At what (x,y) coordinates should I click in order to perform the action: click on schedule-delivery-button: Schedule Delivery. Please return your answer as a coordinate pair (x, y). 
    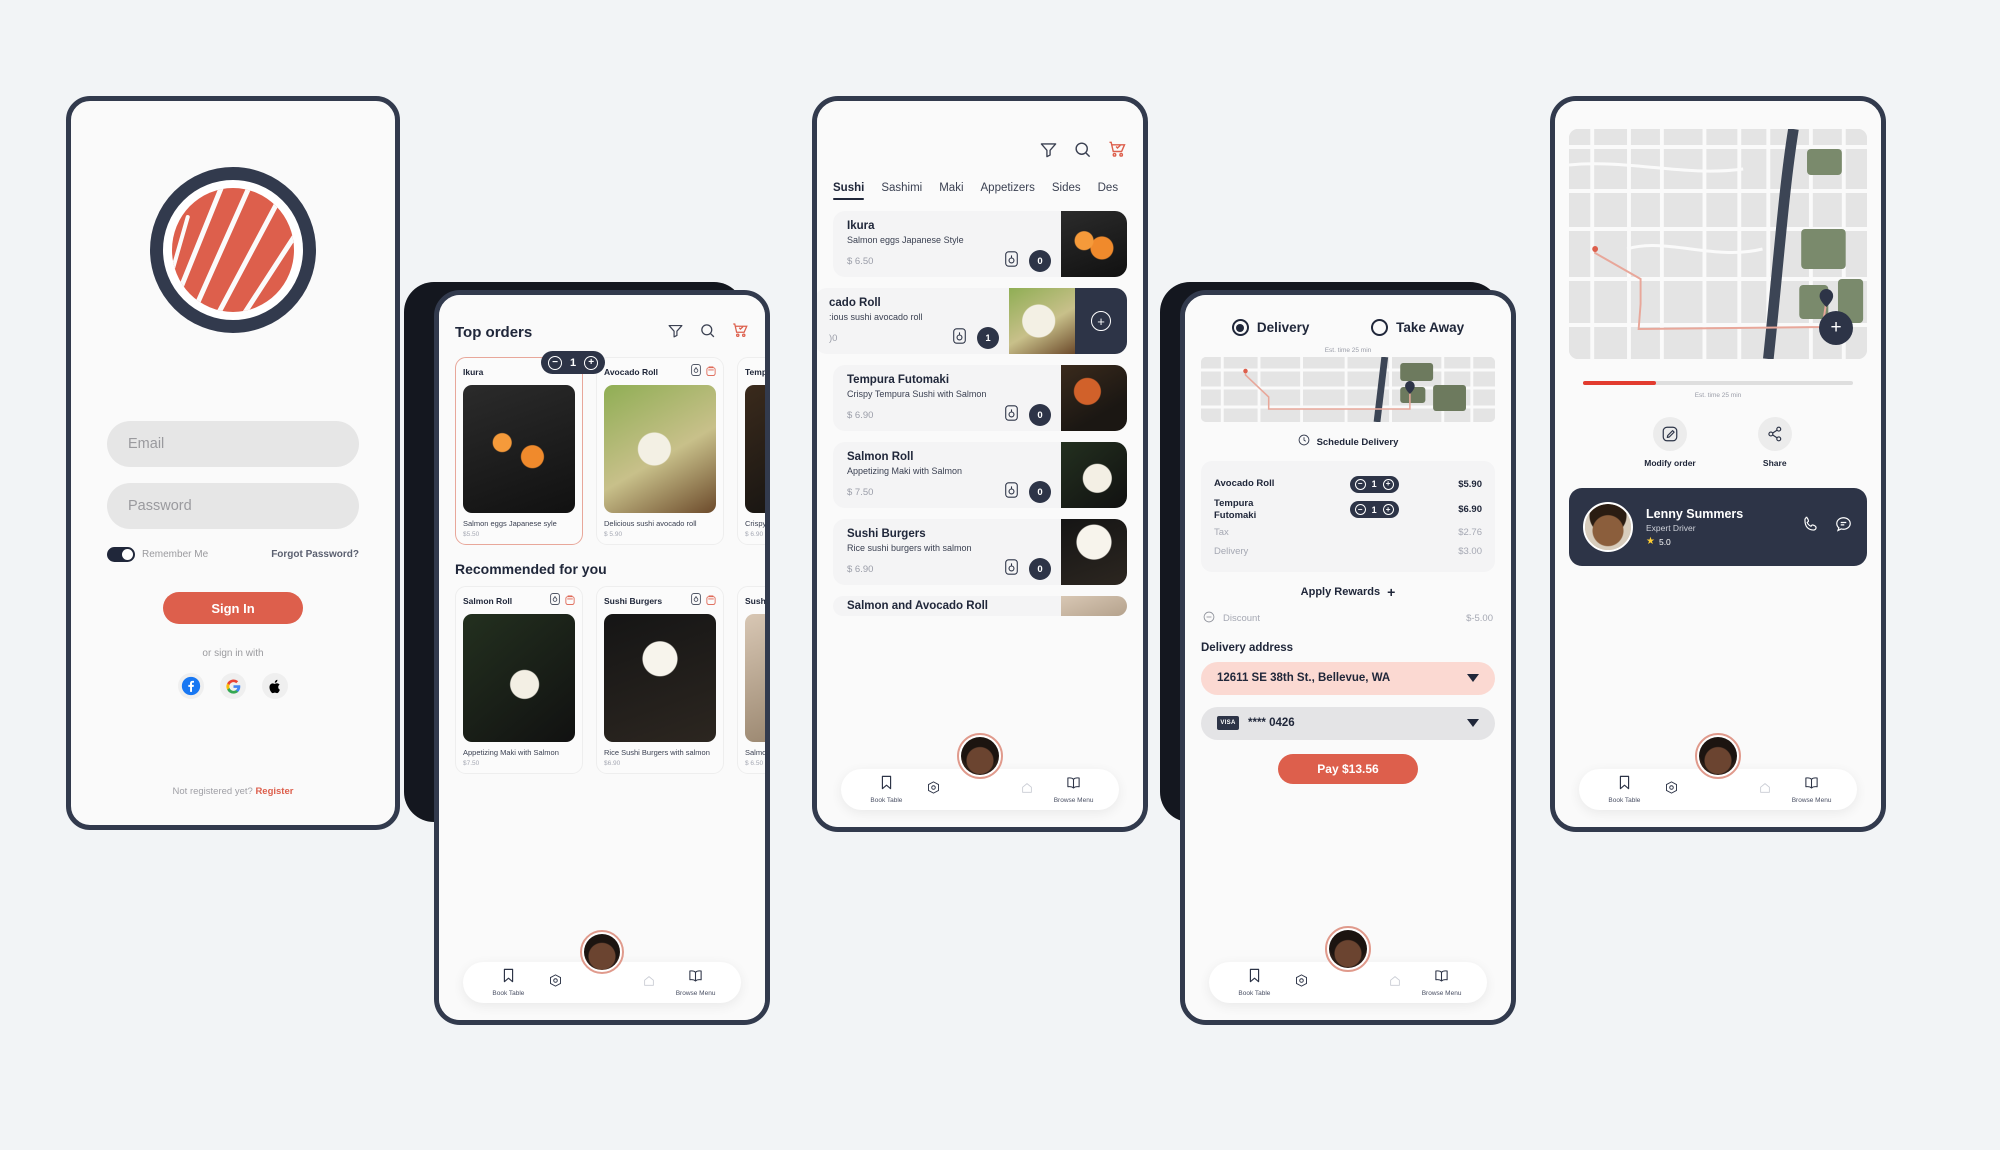
    Looking at the image, I should click on (1348, 442).